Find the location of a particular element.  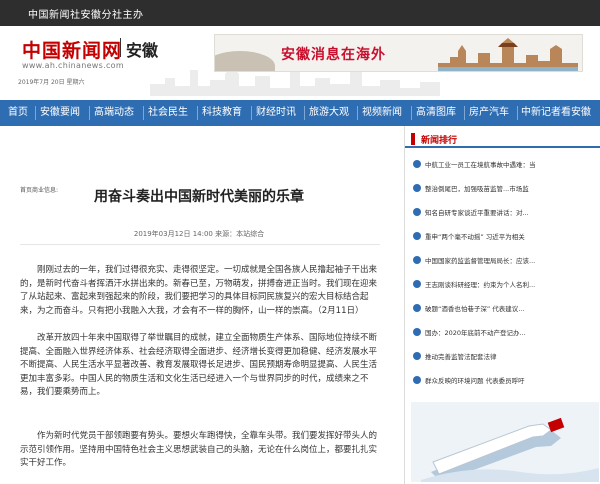

heading-marker-icon is located at coordinates (413, 139).